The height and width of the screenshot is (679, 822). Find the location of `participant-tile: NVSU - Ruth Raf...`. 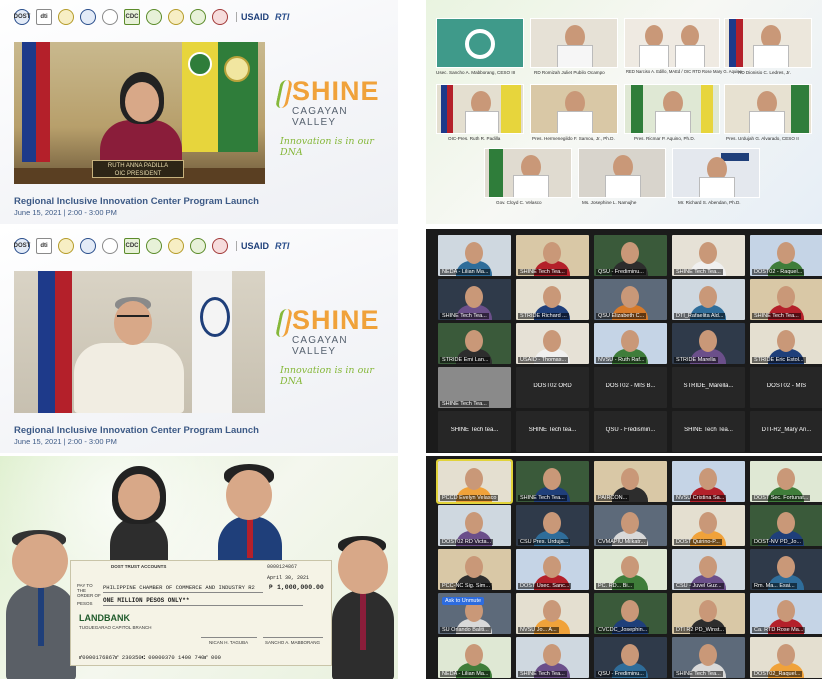

participant-tile: NVSU - Ruth Raf... is located at coordinates (630, 343).